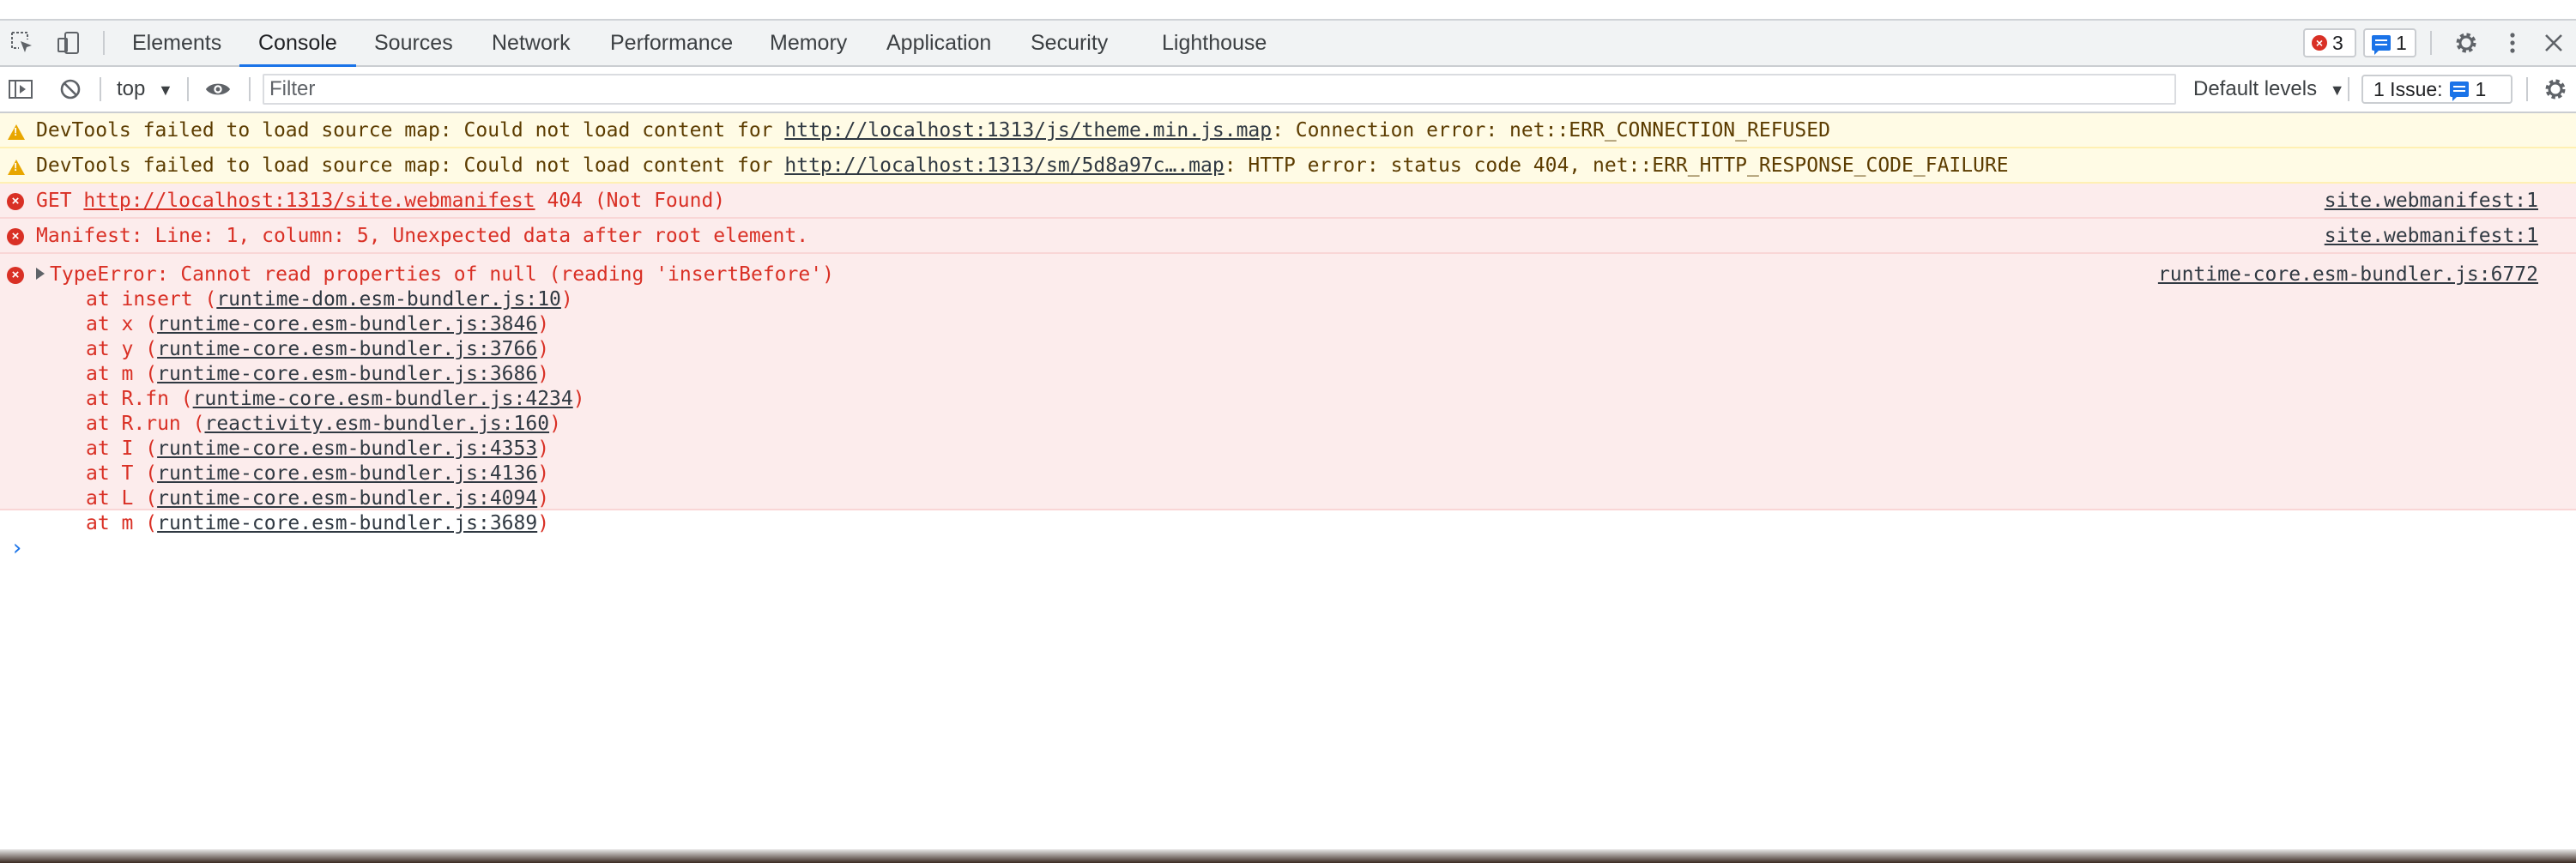 This screenshot has height=863, width=2576. I want to click on tabbar-divider-right, so click(2431, 43).